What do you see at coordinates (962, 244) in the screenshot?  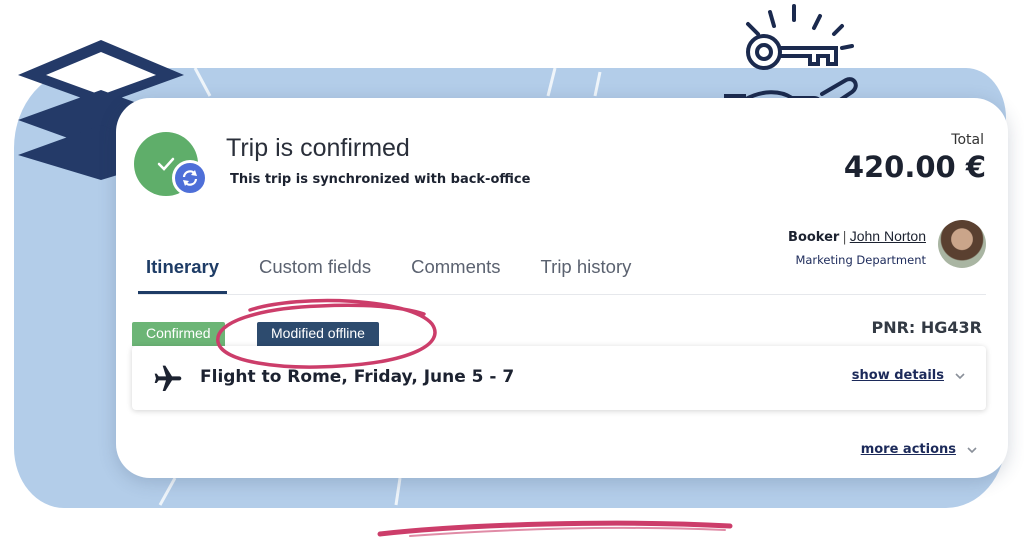 I see `avatar` at bounding box center [962, 244].